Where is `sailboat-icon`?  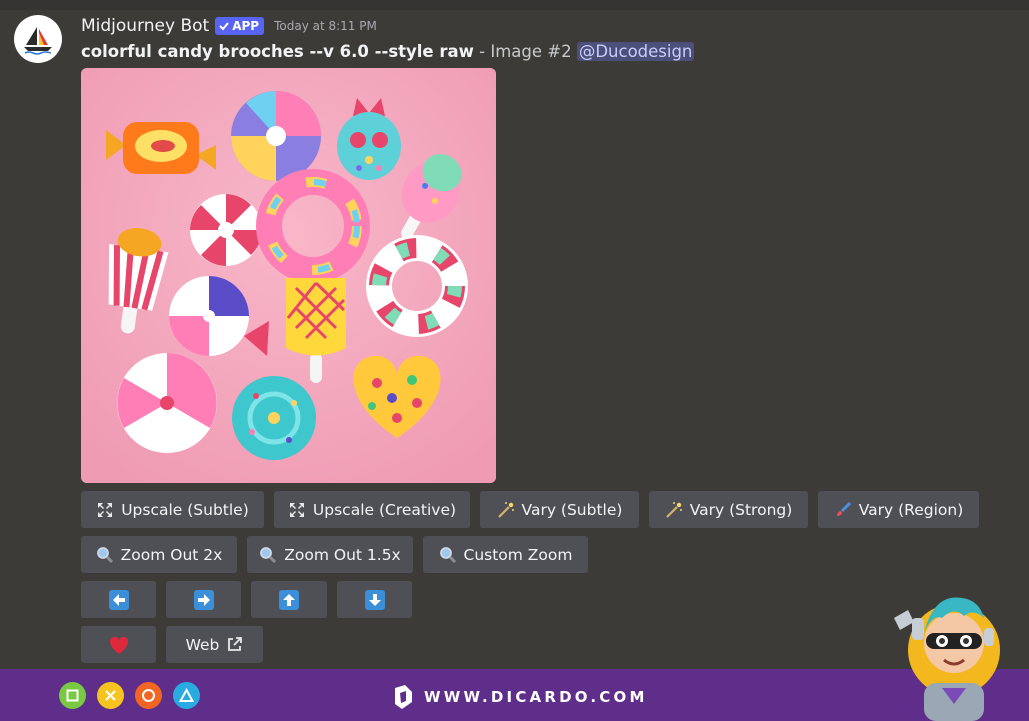
sailboat-icon is located at coordinates (38, 41).